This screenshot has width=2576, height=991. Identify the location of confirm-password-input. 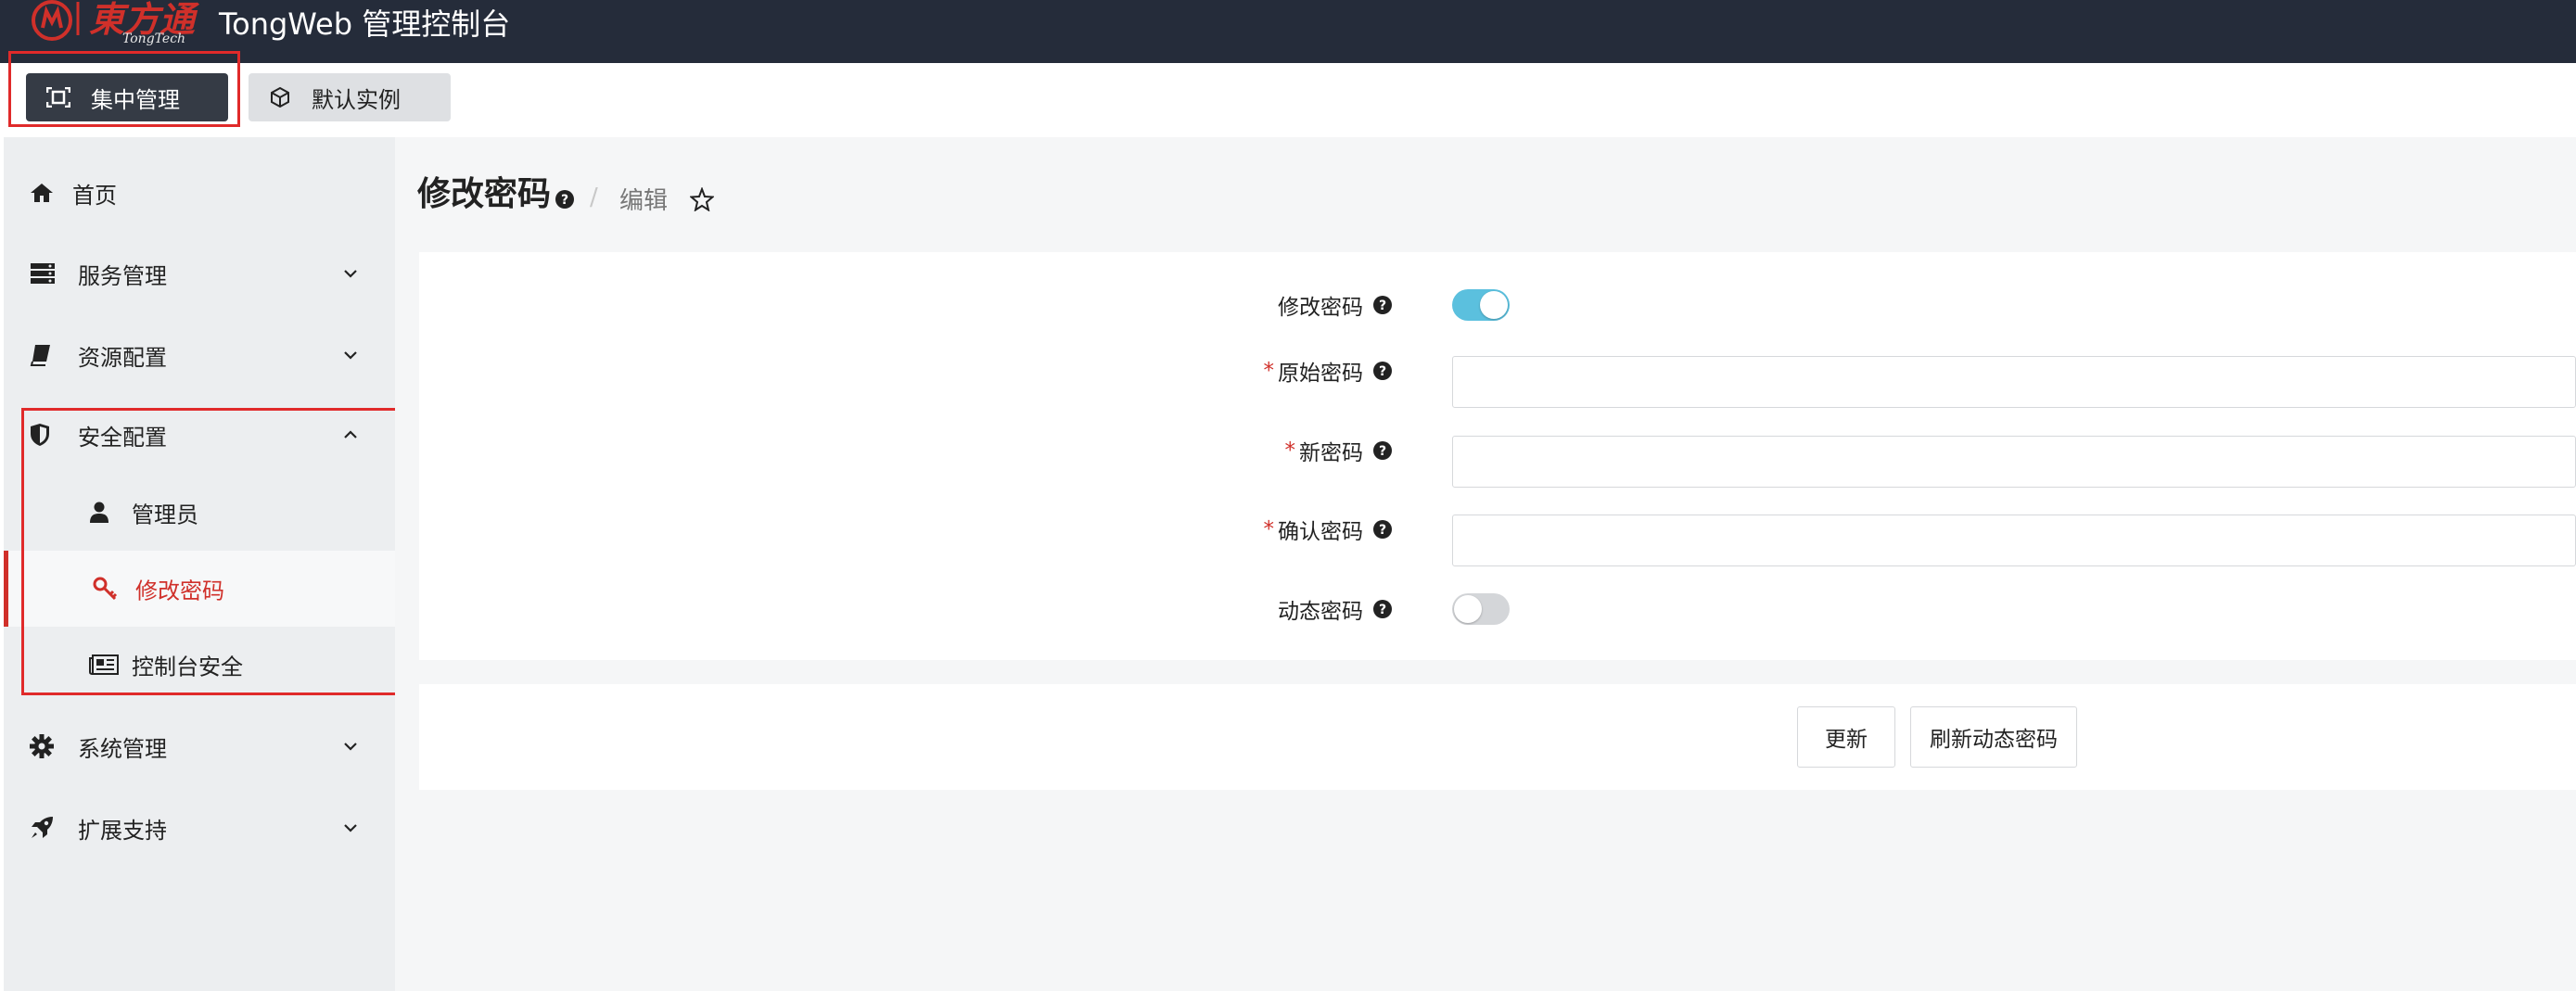
(2014, 540).